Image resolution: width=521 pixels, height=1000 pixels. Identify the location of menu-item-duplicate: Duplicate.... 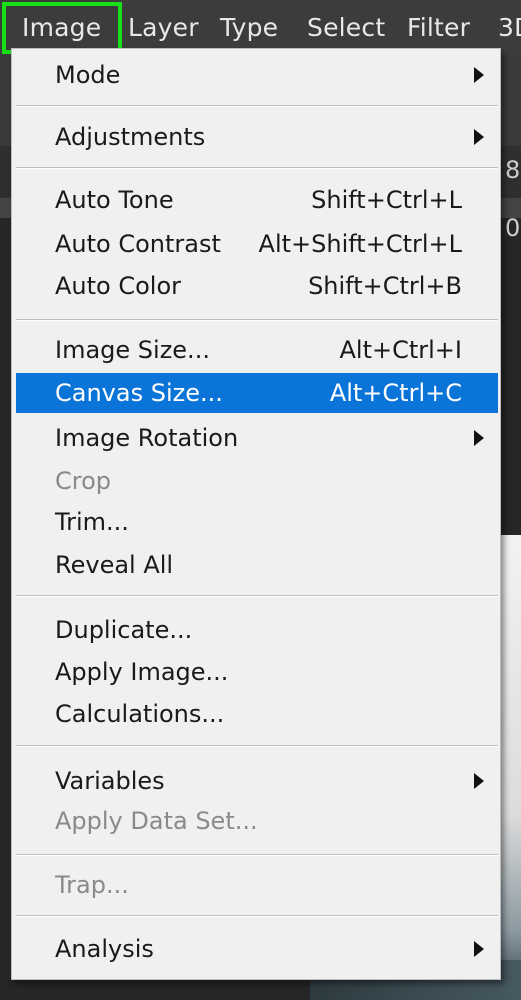
(257, 630).